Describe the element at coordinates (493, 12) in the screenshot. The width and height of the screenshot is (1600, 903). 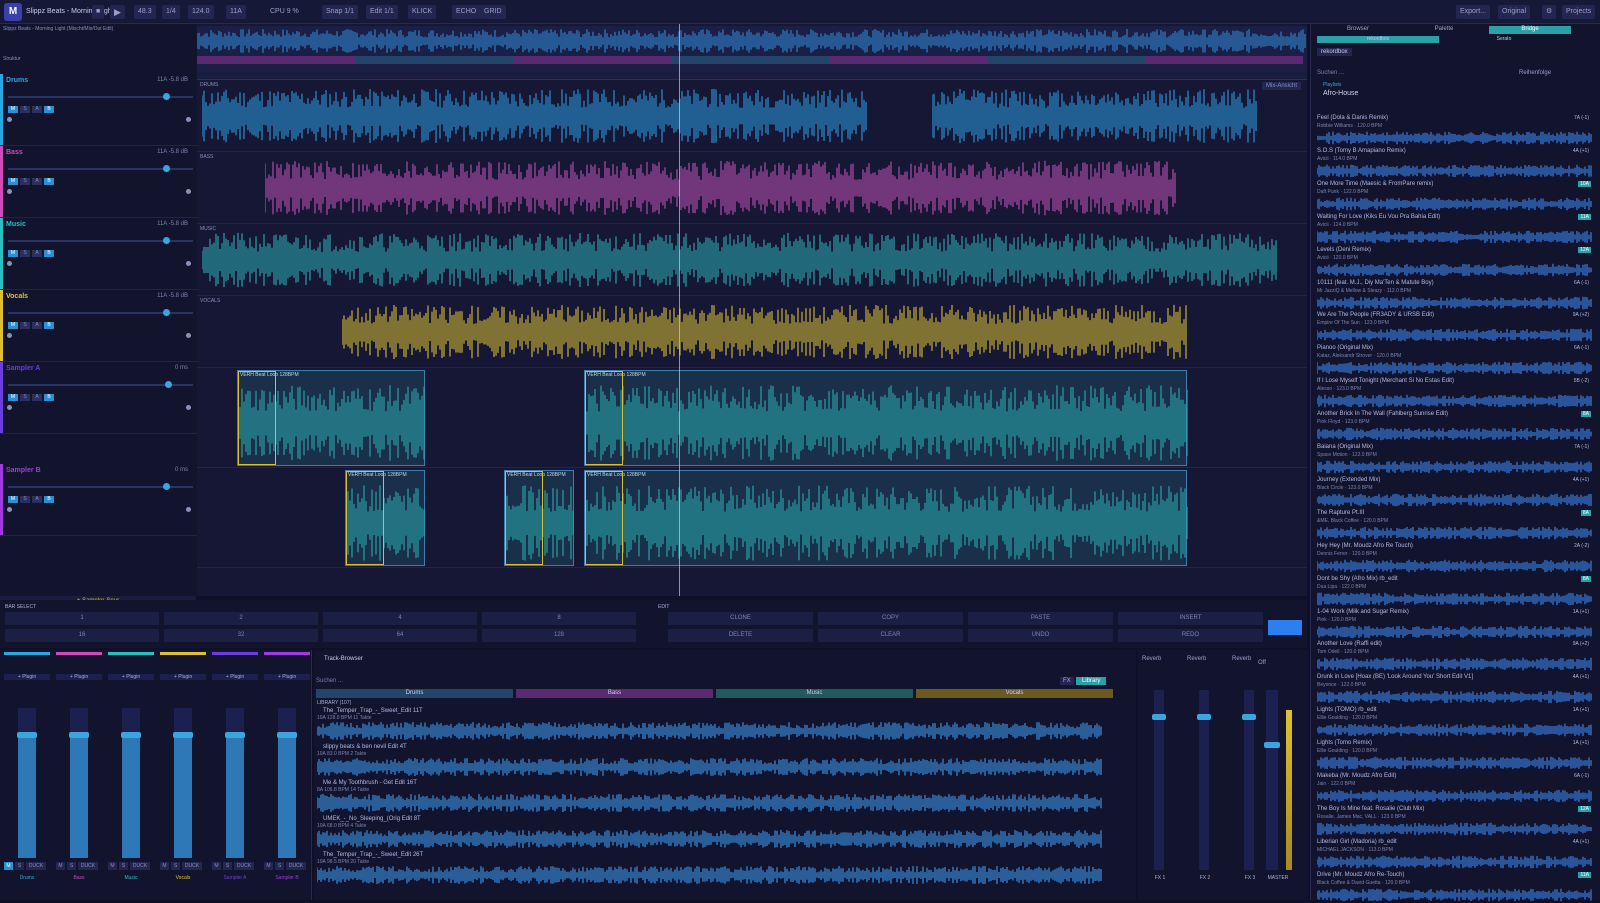
I see `grid-button: GRID` at that location.